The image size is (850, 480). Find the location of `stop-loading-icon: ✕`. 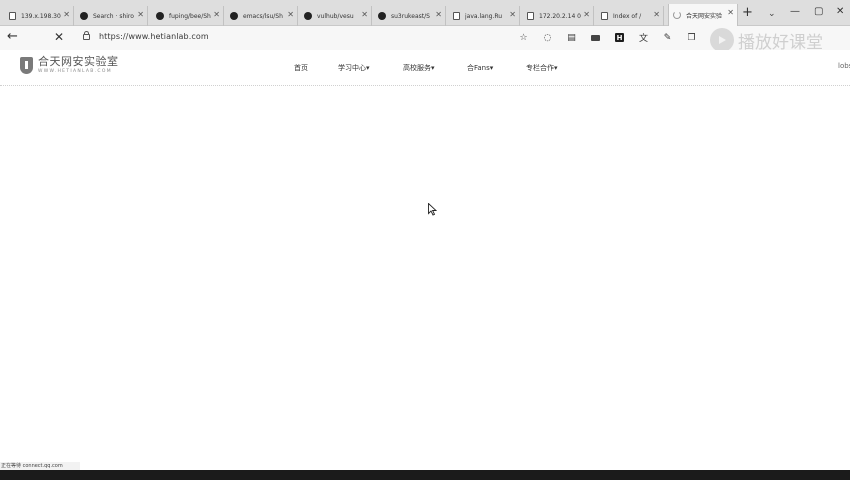

stop-loading-icon: ✕ is located at coordinates (59, 37).